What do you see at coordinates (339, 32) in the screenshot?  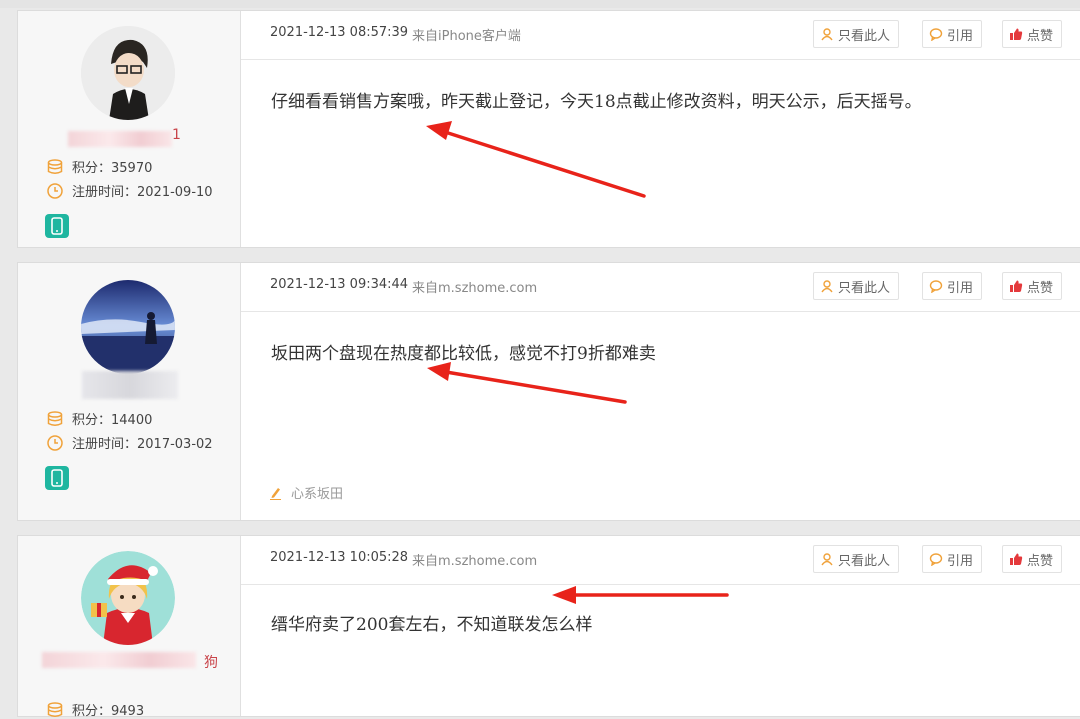 I see `post-time: 2021-12-13 08:57:39` at bounding box center [339, 32].